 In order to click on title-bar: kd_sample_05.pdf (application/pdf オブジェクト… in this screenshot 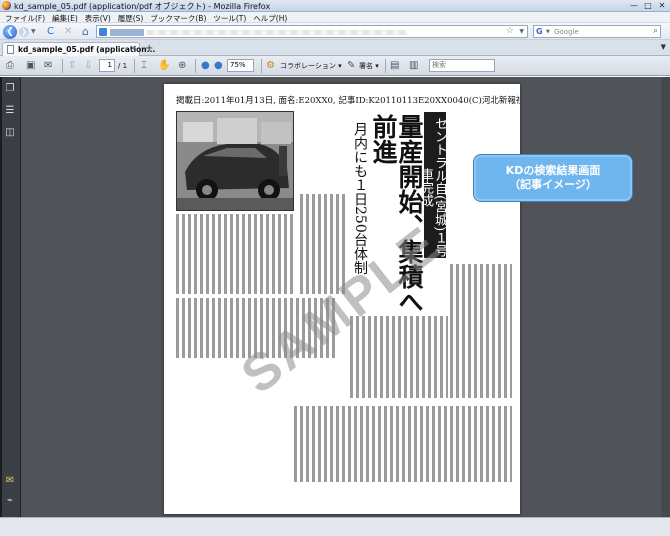, I will do `click(335, 6)`.